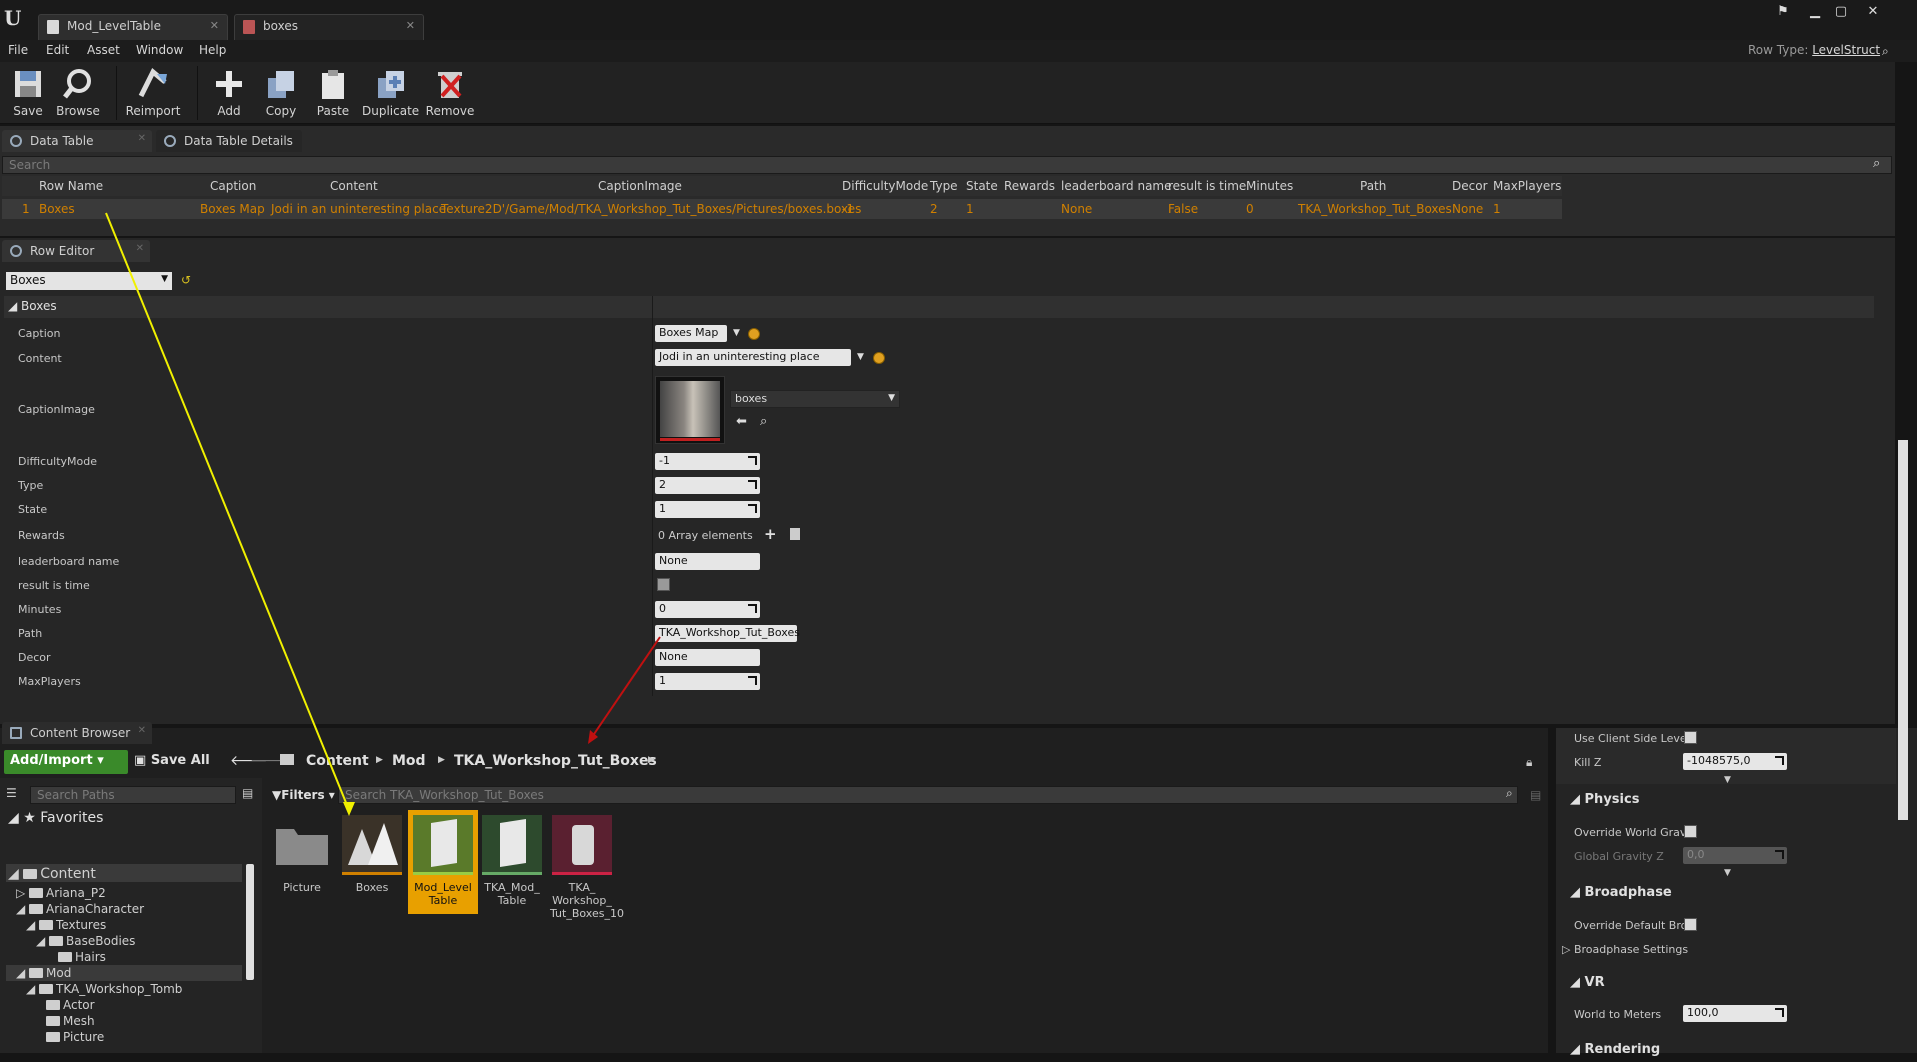 This screenshot has height=1062, width=1917. Describe the element at coordinates (928, 795) in the screenshot. I see `asset-search-input: Search TKA_Workshop_Tut_Boxes` at that location.